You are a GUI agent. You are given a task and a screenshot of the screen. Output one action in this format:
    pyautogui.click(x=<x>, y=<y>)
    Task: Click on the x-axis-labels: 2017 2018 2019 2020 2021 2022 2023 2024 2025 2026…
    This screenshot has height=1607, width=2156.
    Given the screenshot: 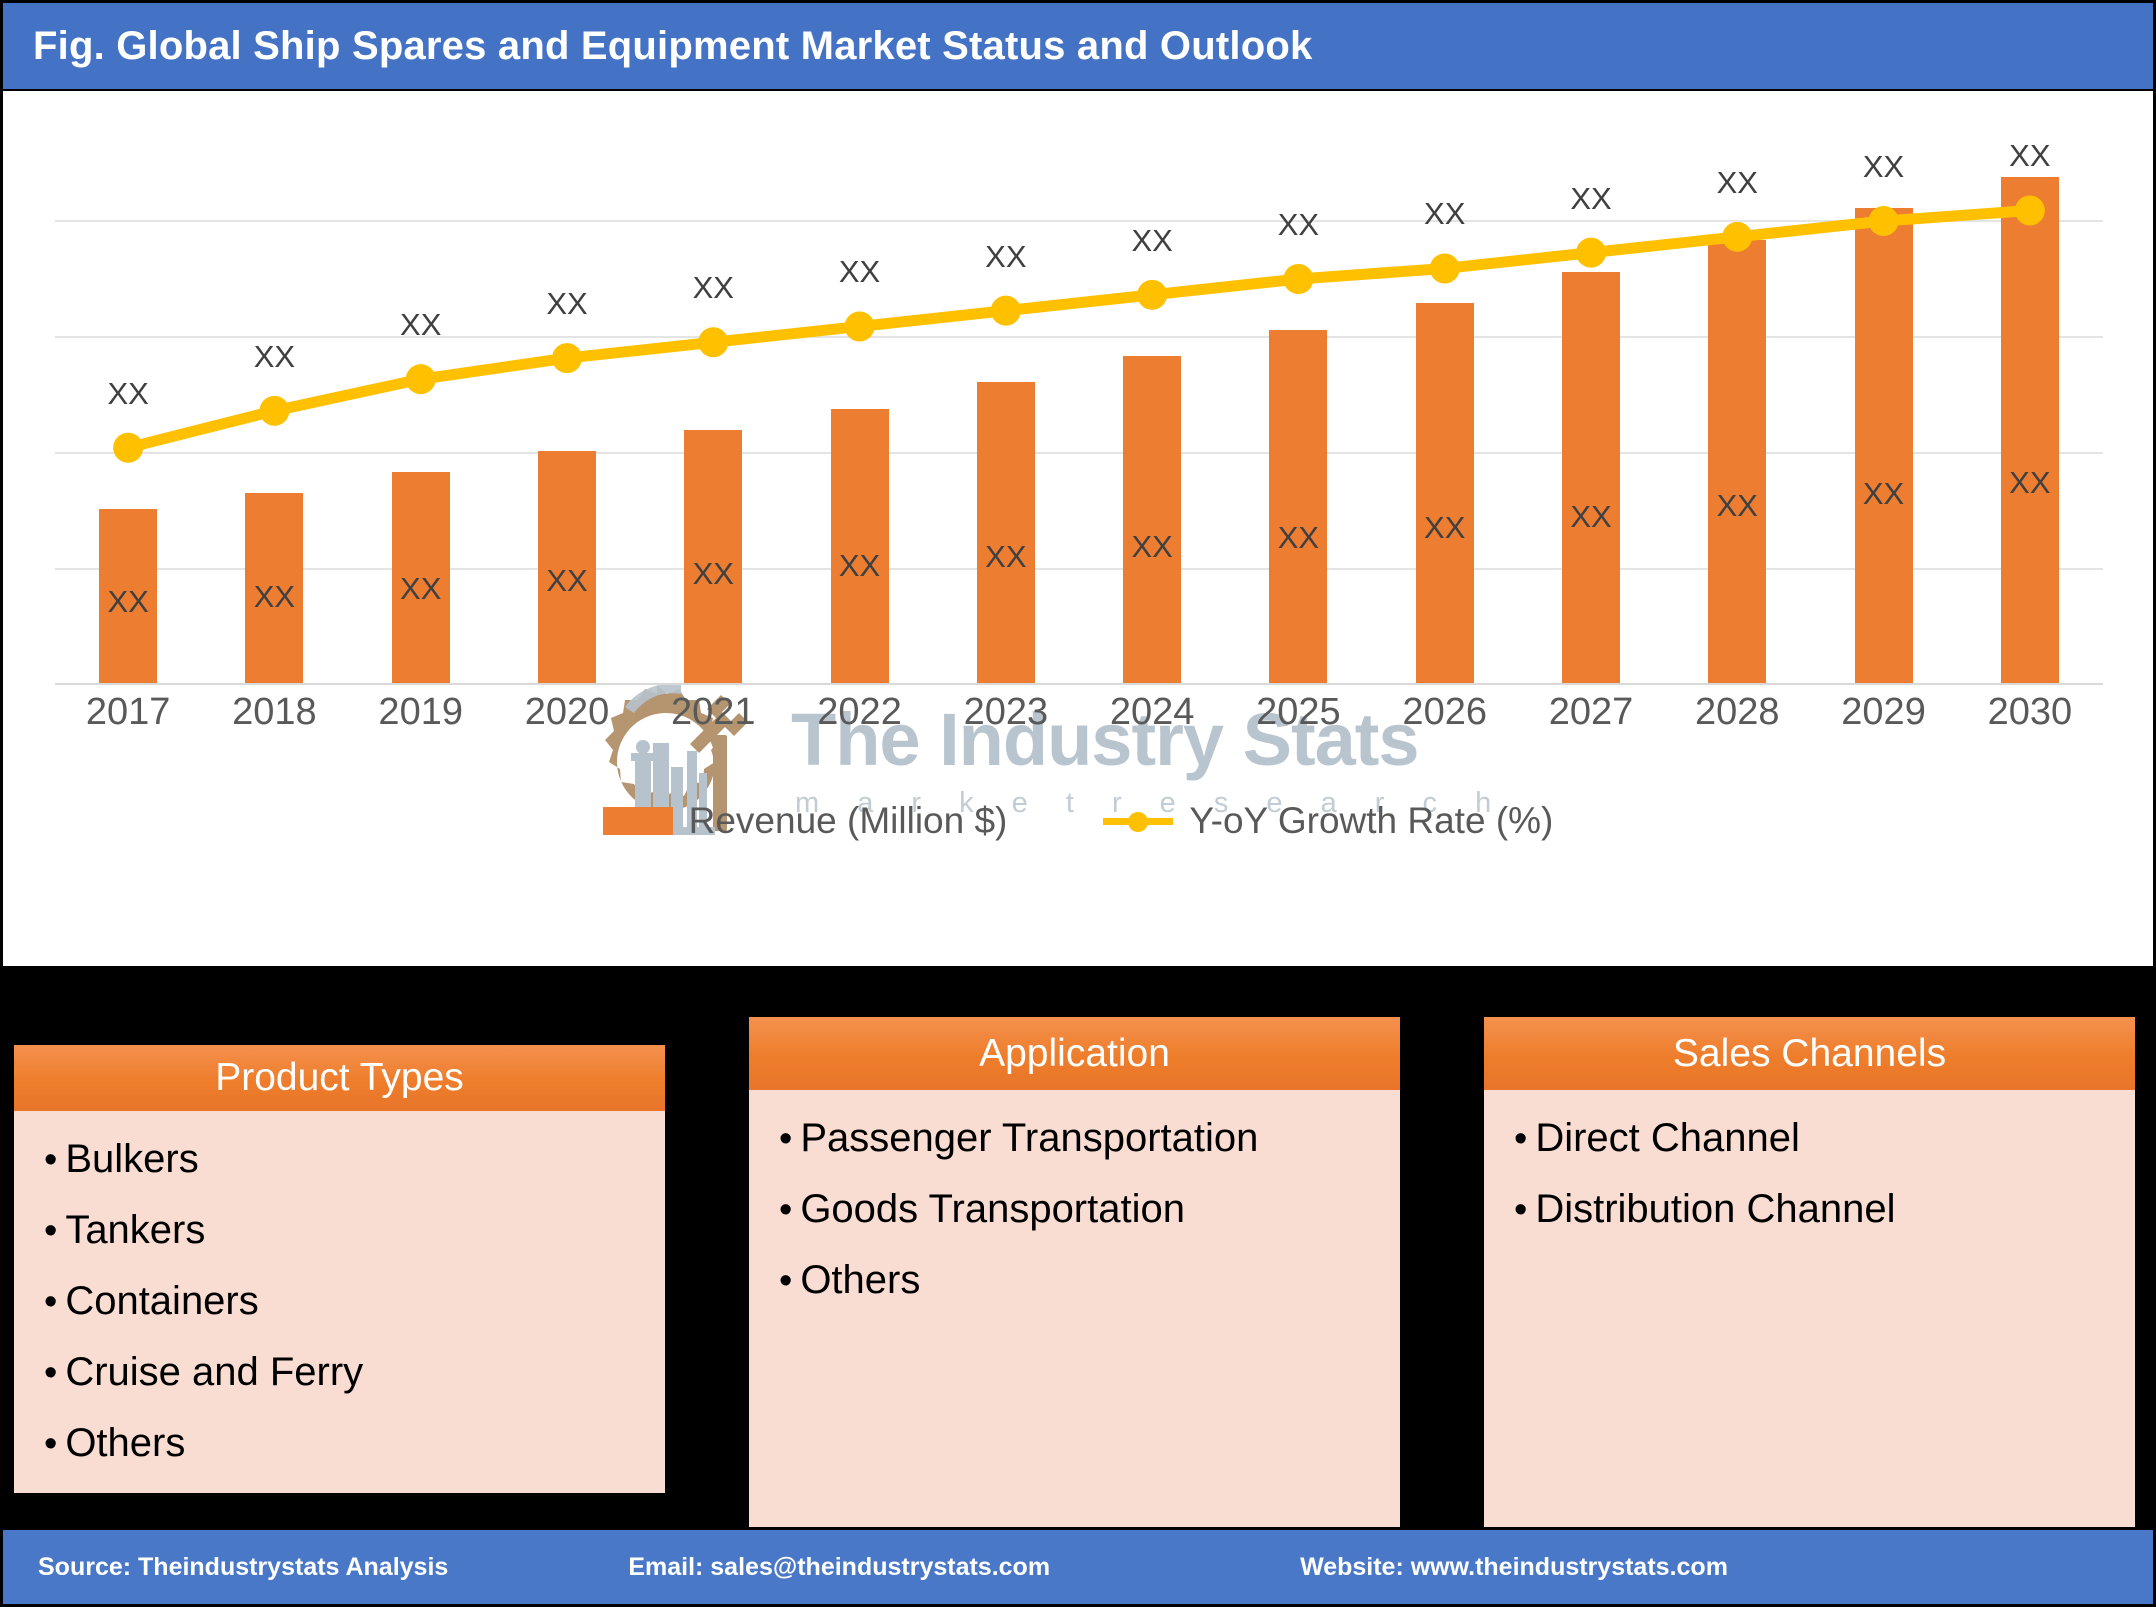 What is the action you would take?
    pyautogui.click(x=1079, y=721)
    